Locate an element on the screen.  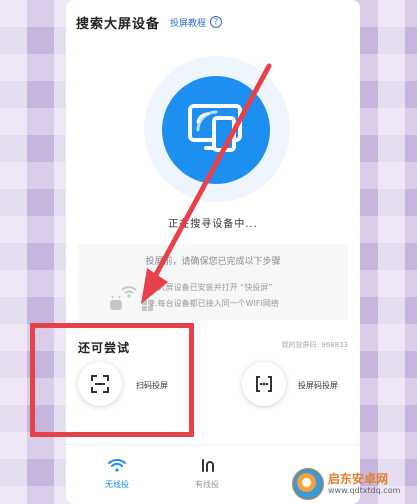
watermark-url: www.qdtxtdq.com is located at coordinates (364, 490).